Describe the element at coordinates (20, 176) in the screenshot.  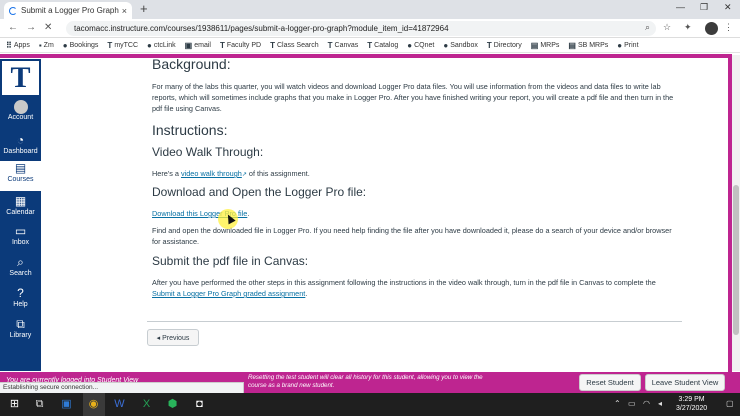
I see `nav-item-courses: ▤ Courses` at that location.